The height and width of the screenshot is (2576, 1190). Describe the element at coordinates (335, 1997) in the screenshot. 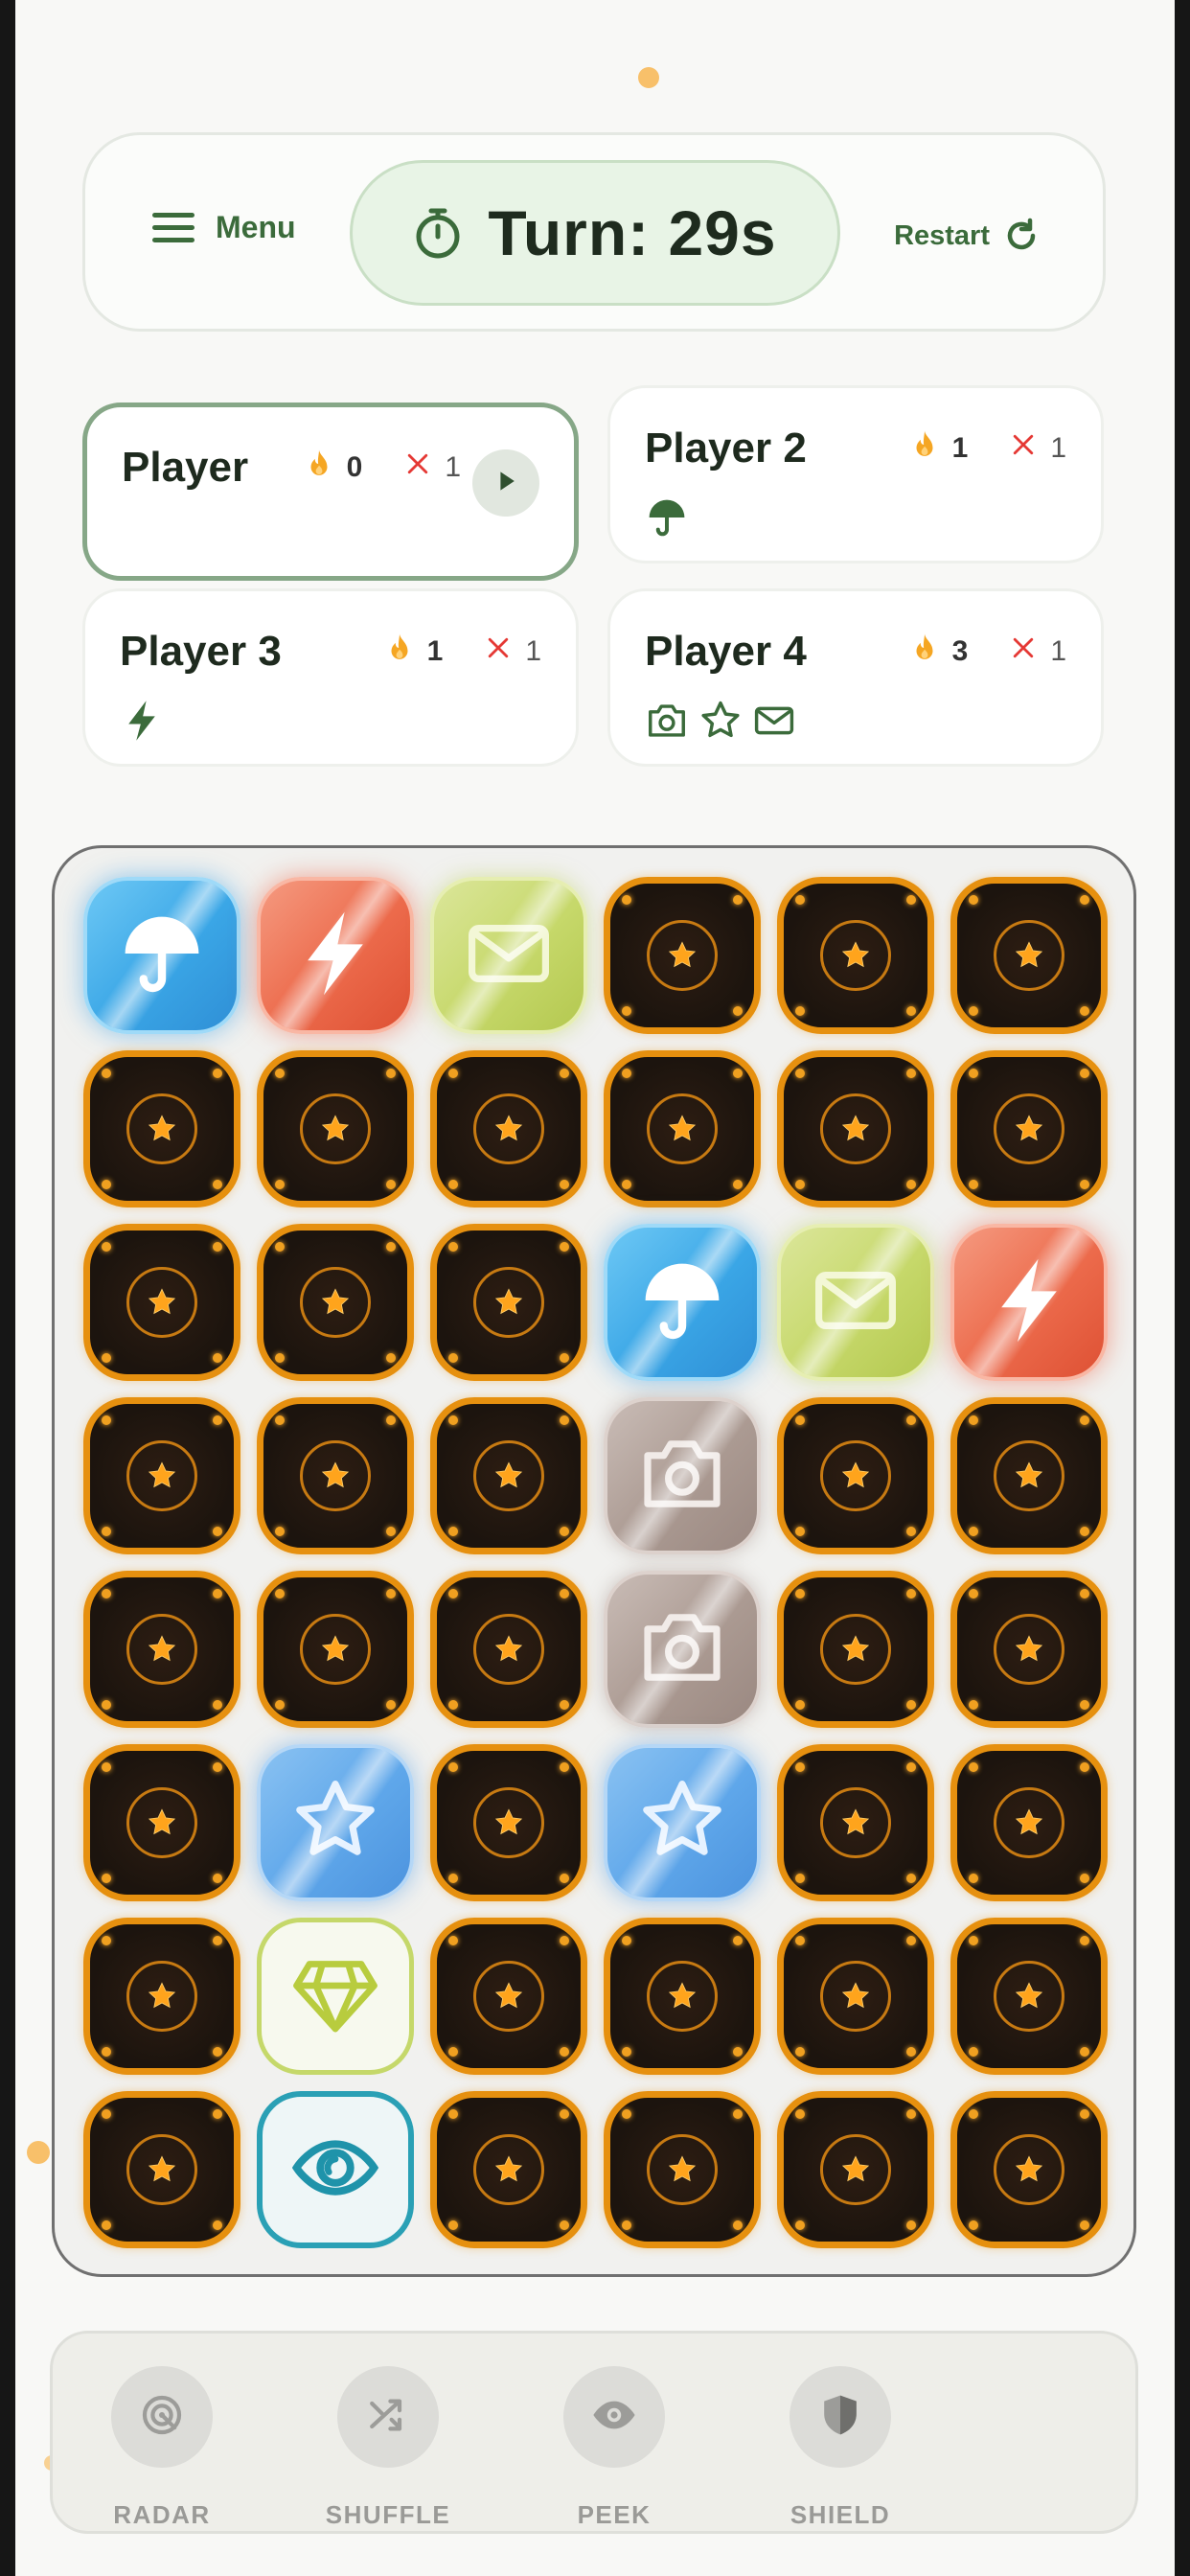

I see `diamond-tile` at that location.